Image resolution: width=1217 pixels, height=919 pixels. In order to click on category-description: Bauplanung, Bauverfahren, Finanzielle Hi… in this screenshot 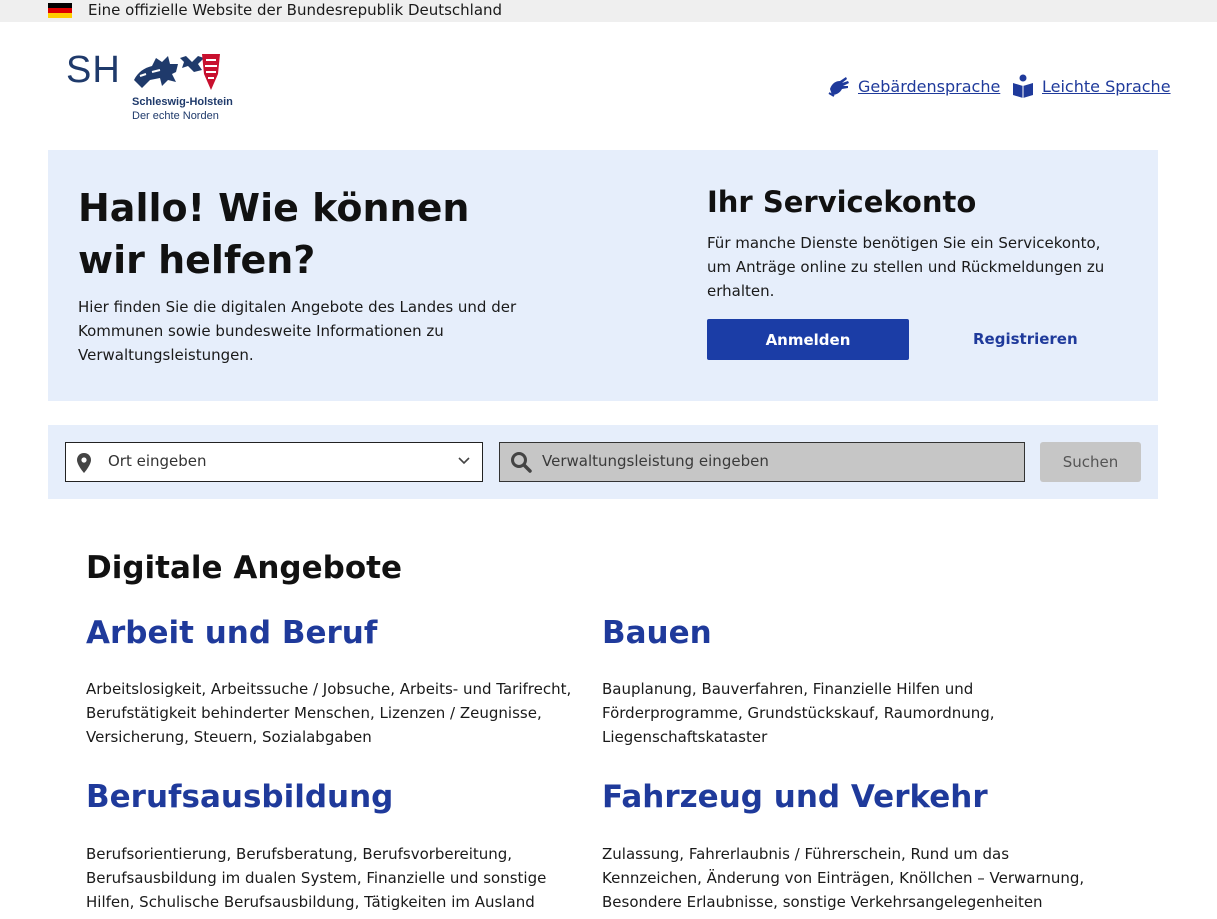, I will do `click(798, 713)`.